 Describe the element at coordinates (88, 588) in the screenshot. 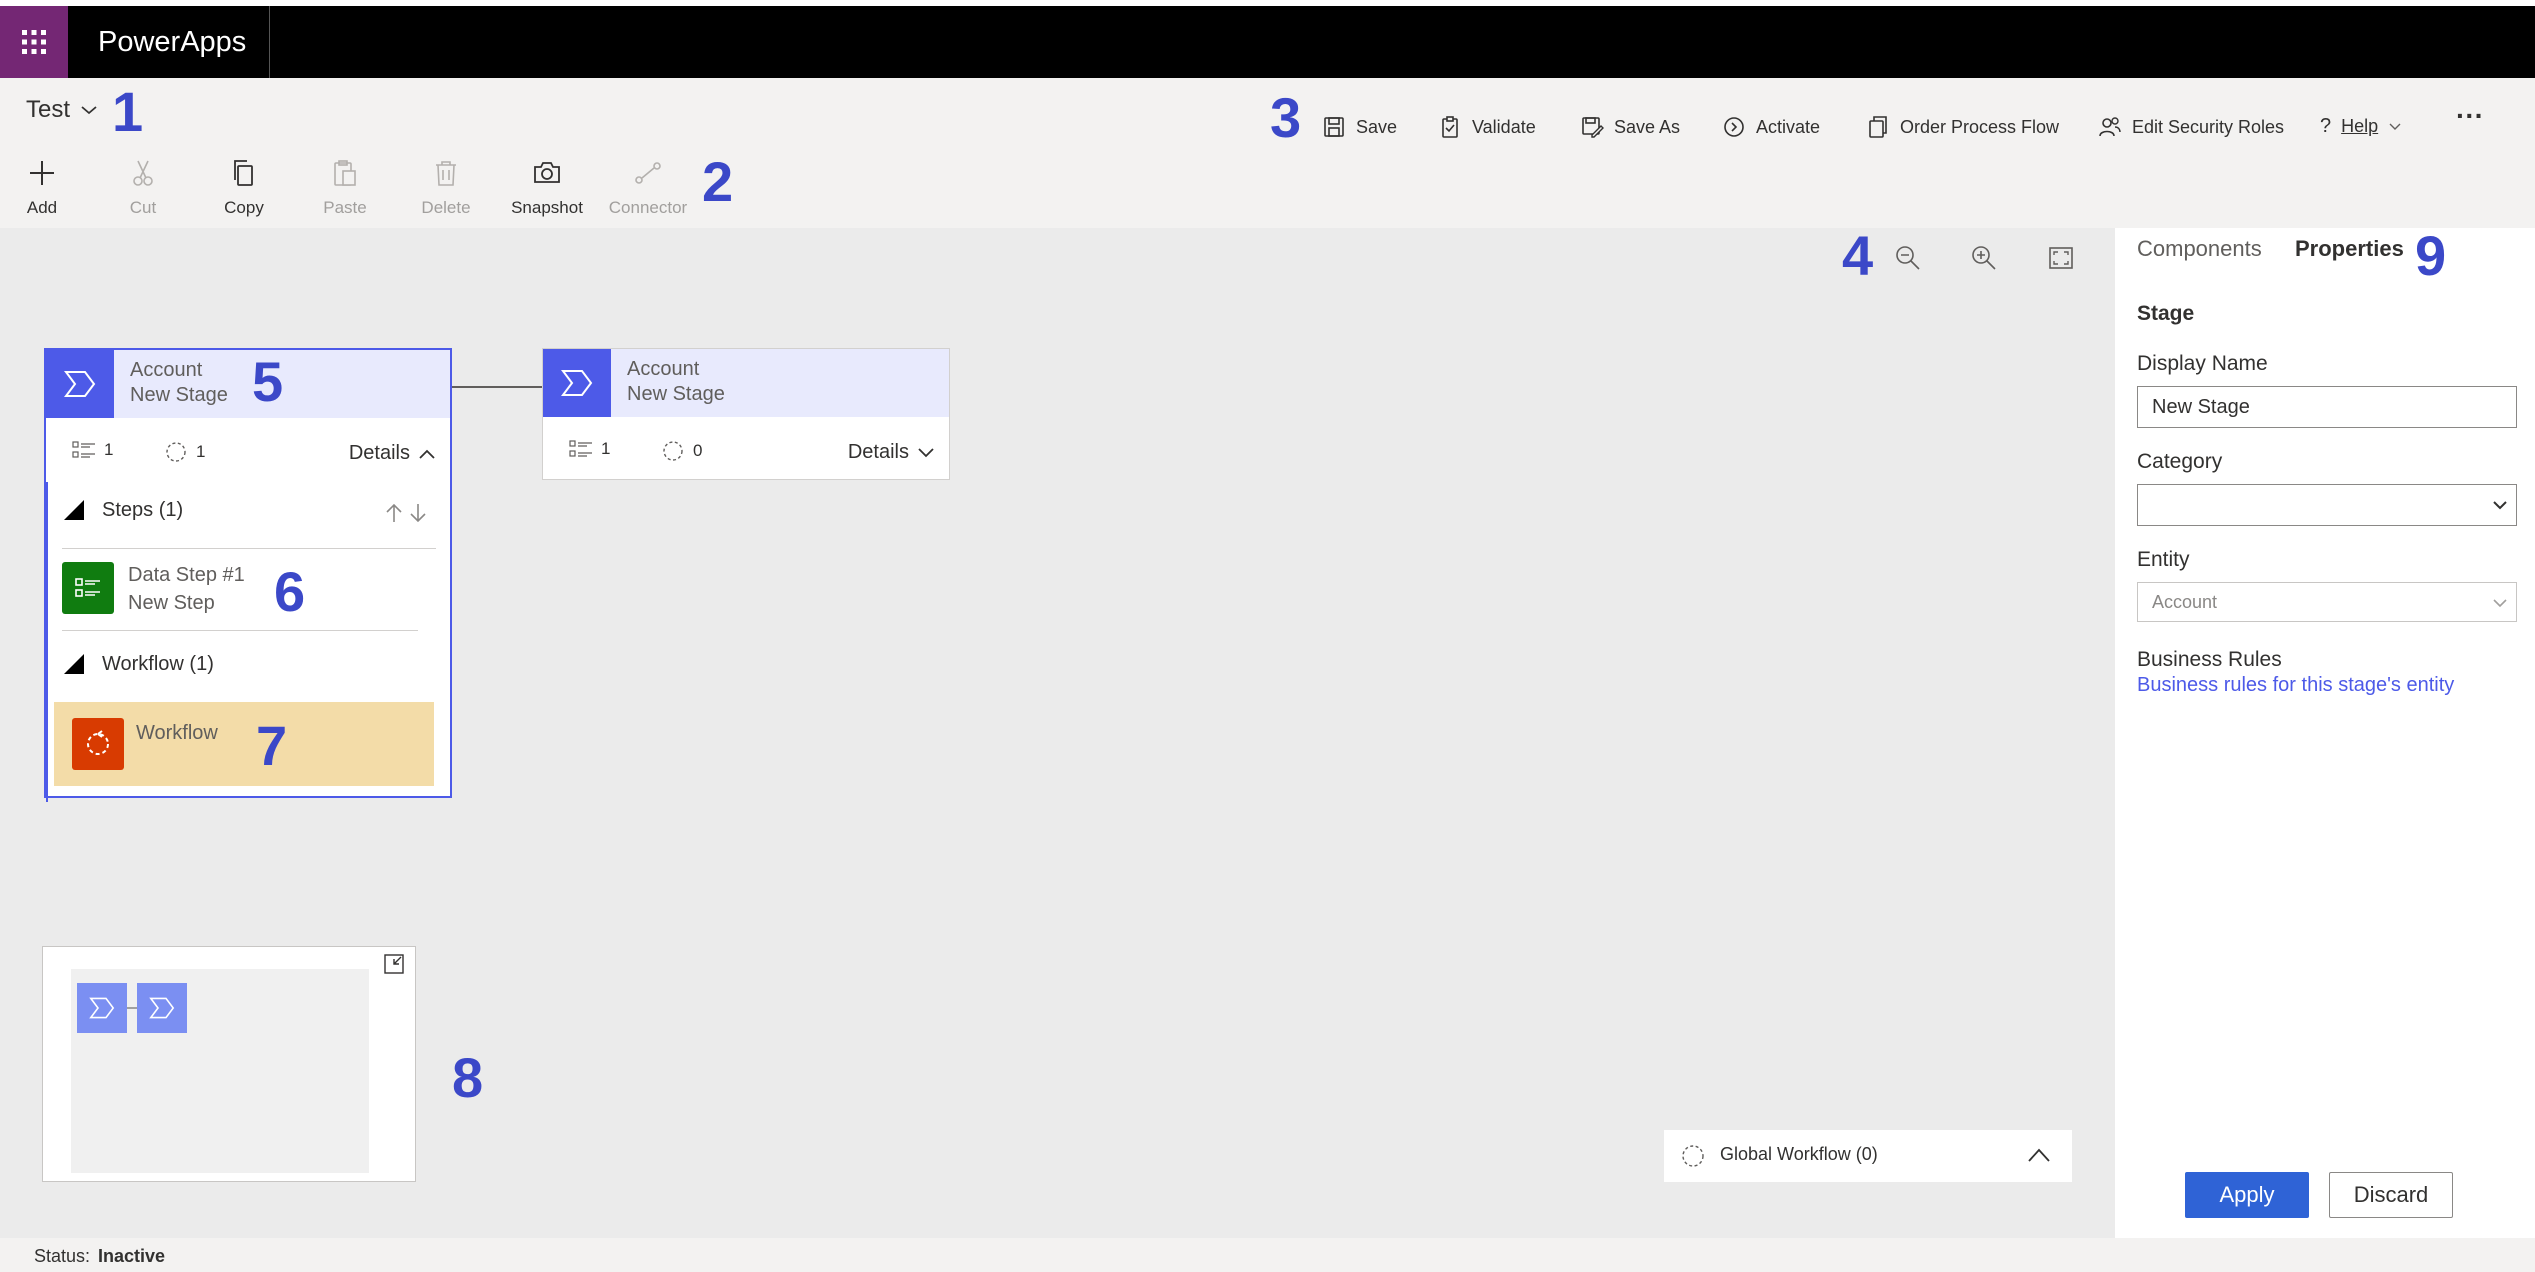

I see `data-step-icon` at that location.